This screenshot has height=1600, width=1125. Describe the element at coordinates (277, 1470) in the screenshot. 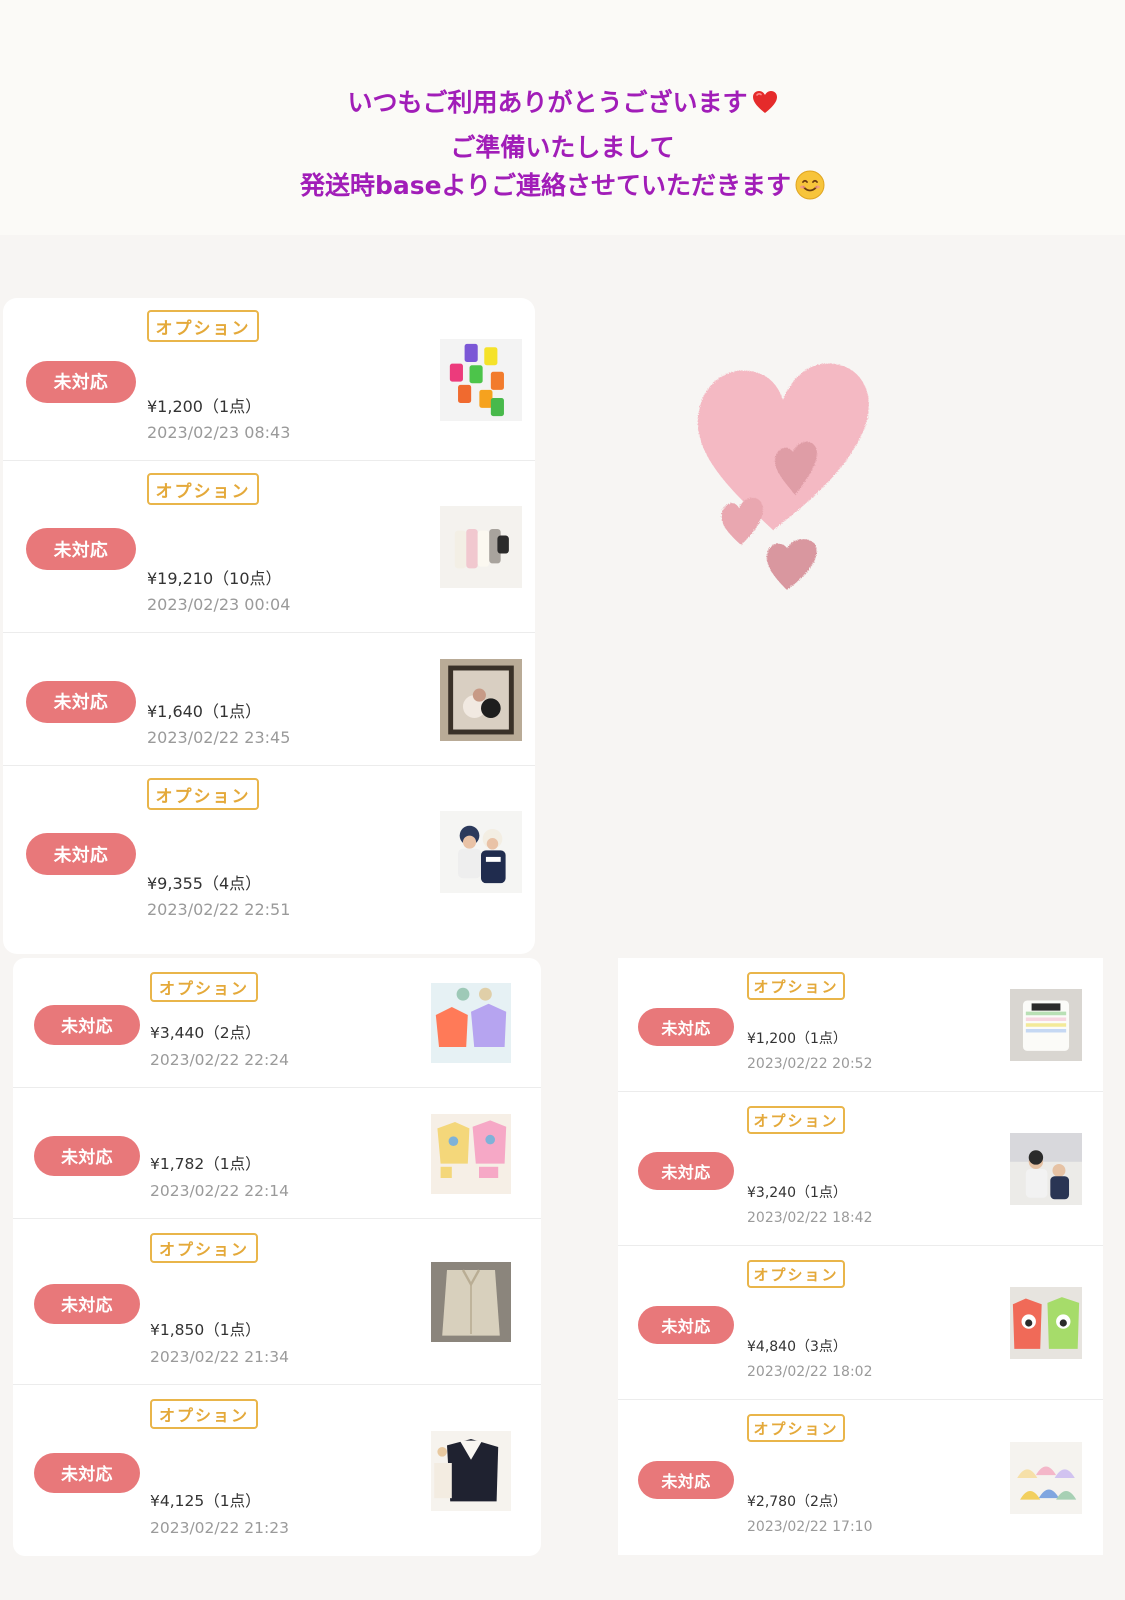

I see `order-row: 未対応 オプション ¥4,125（1点） 2023/02/22 21:23` at that location.